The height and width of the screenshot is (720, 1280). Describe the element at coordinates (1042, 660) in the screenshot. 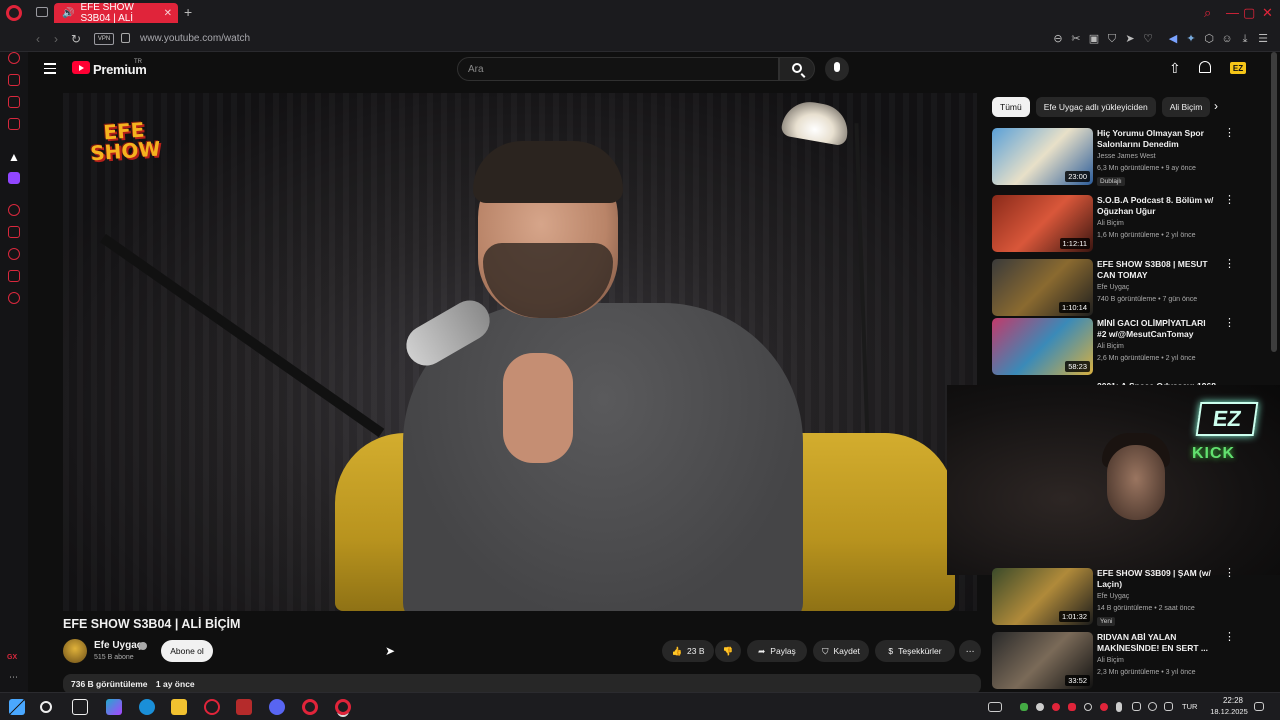

I see `video-thumbnail: 33:52` at that location.